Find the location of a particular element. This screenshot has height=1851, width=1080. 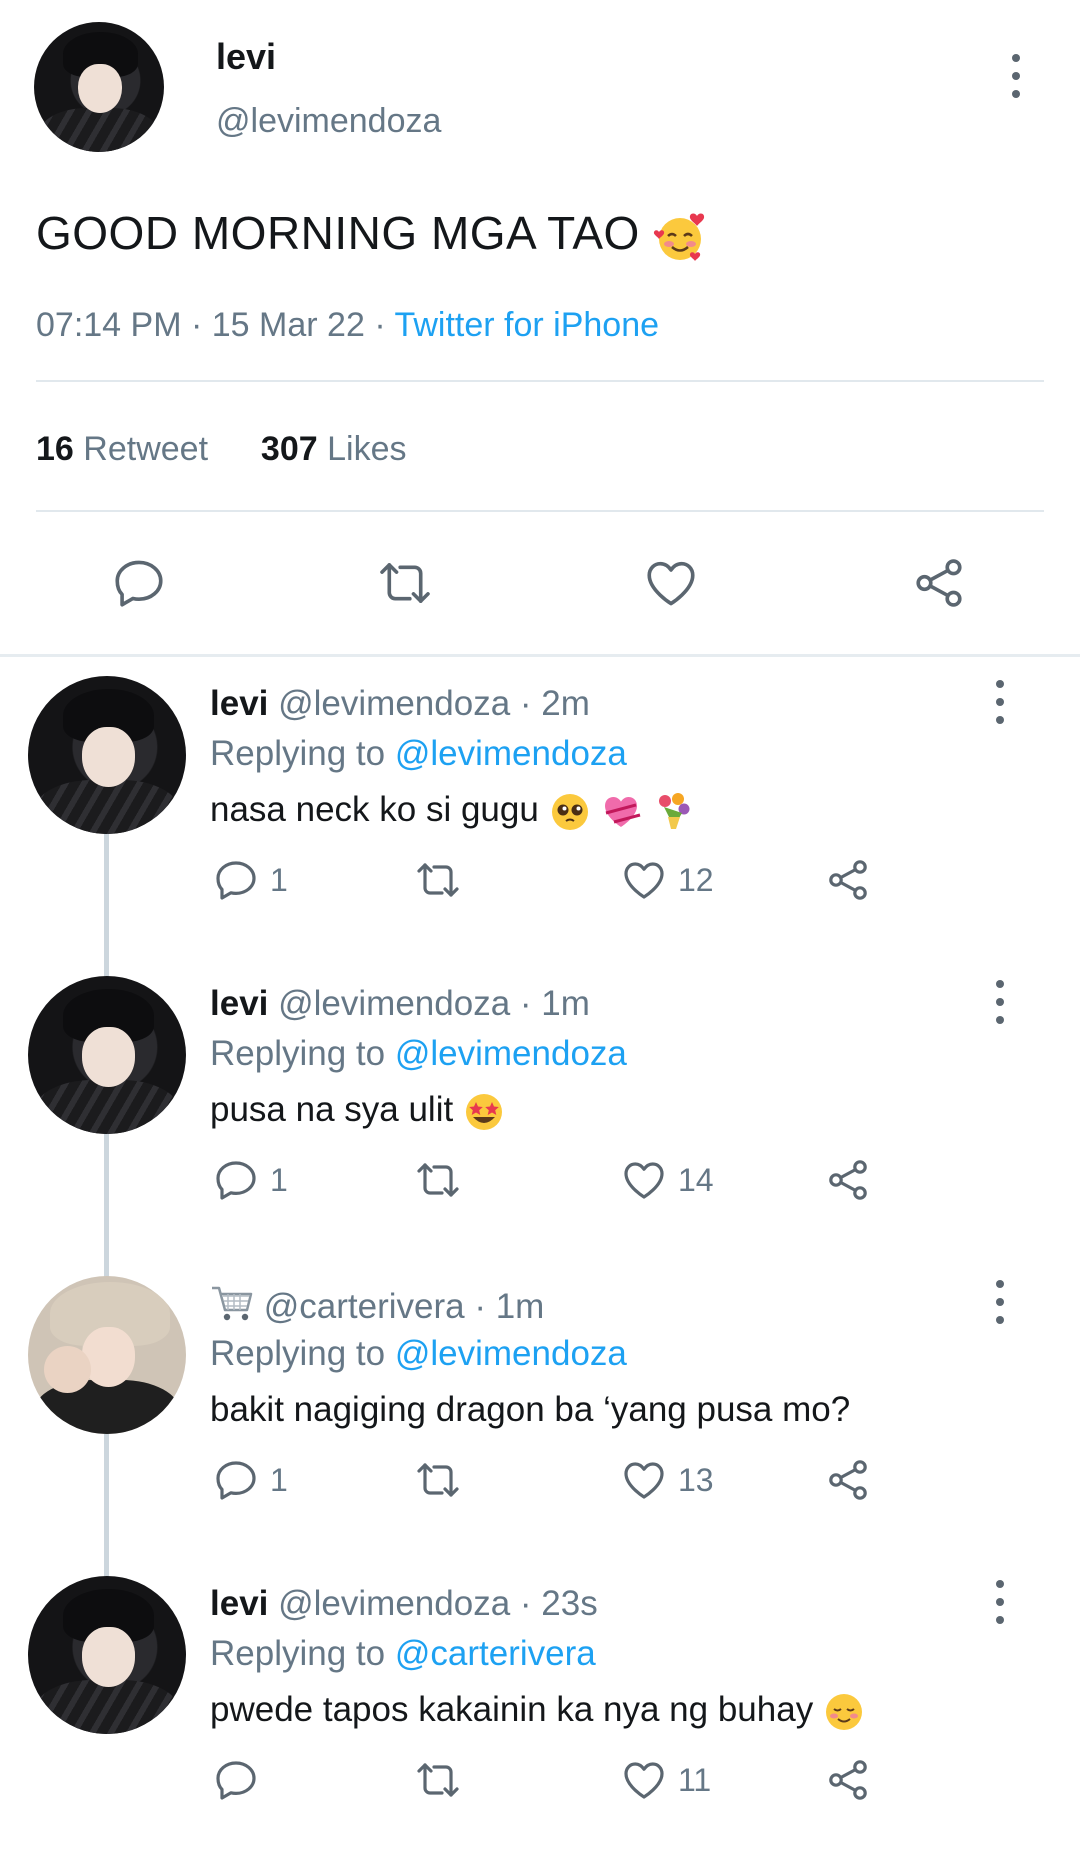

reply-time: 23s is located at coordinates (569, 1603).